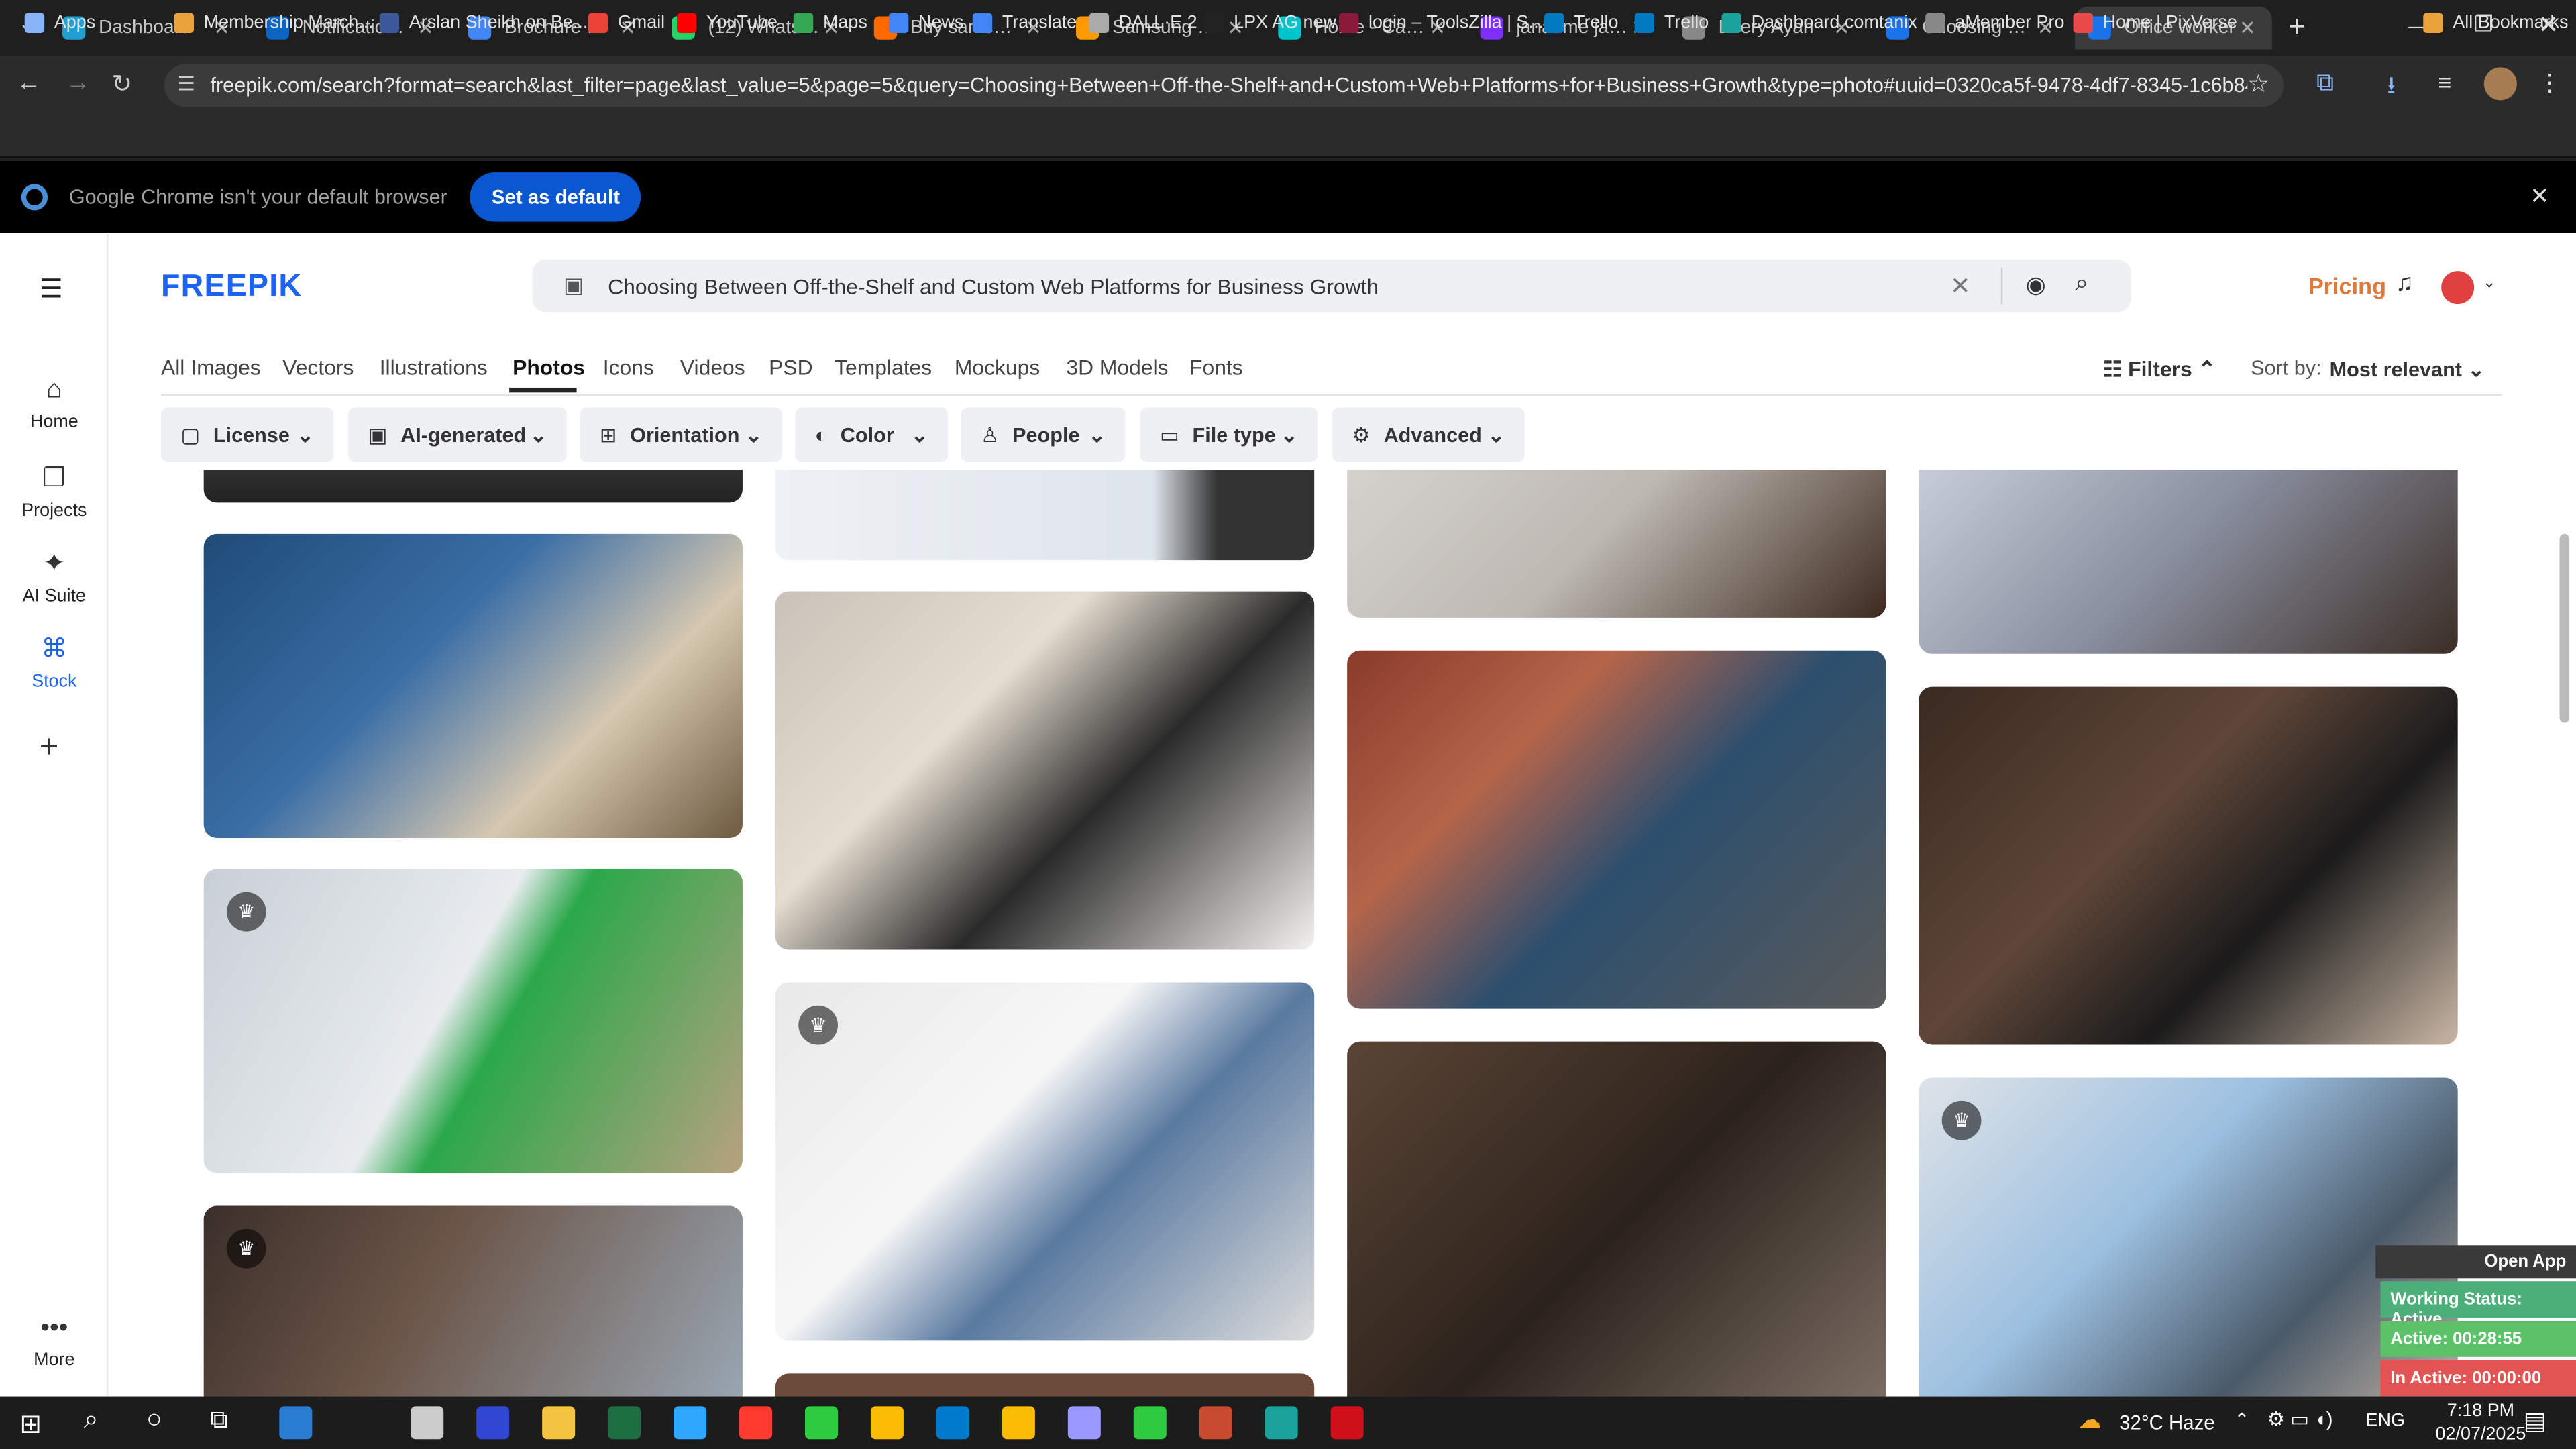  Describe the element at coordinates (2303, 26) in the screenshot. I see `new-tab-button: +` at that location.